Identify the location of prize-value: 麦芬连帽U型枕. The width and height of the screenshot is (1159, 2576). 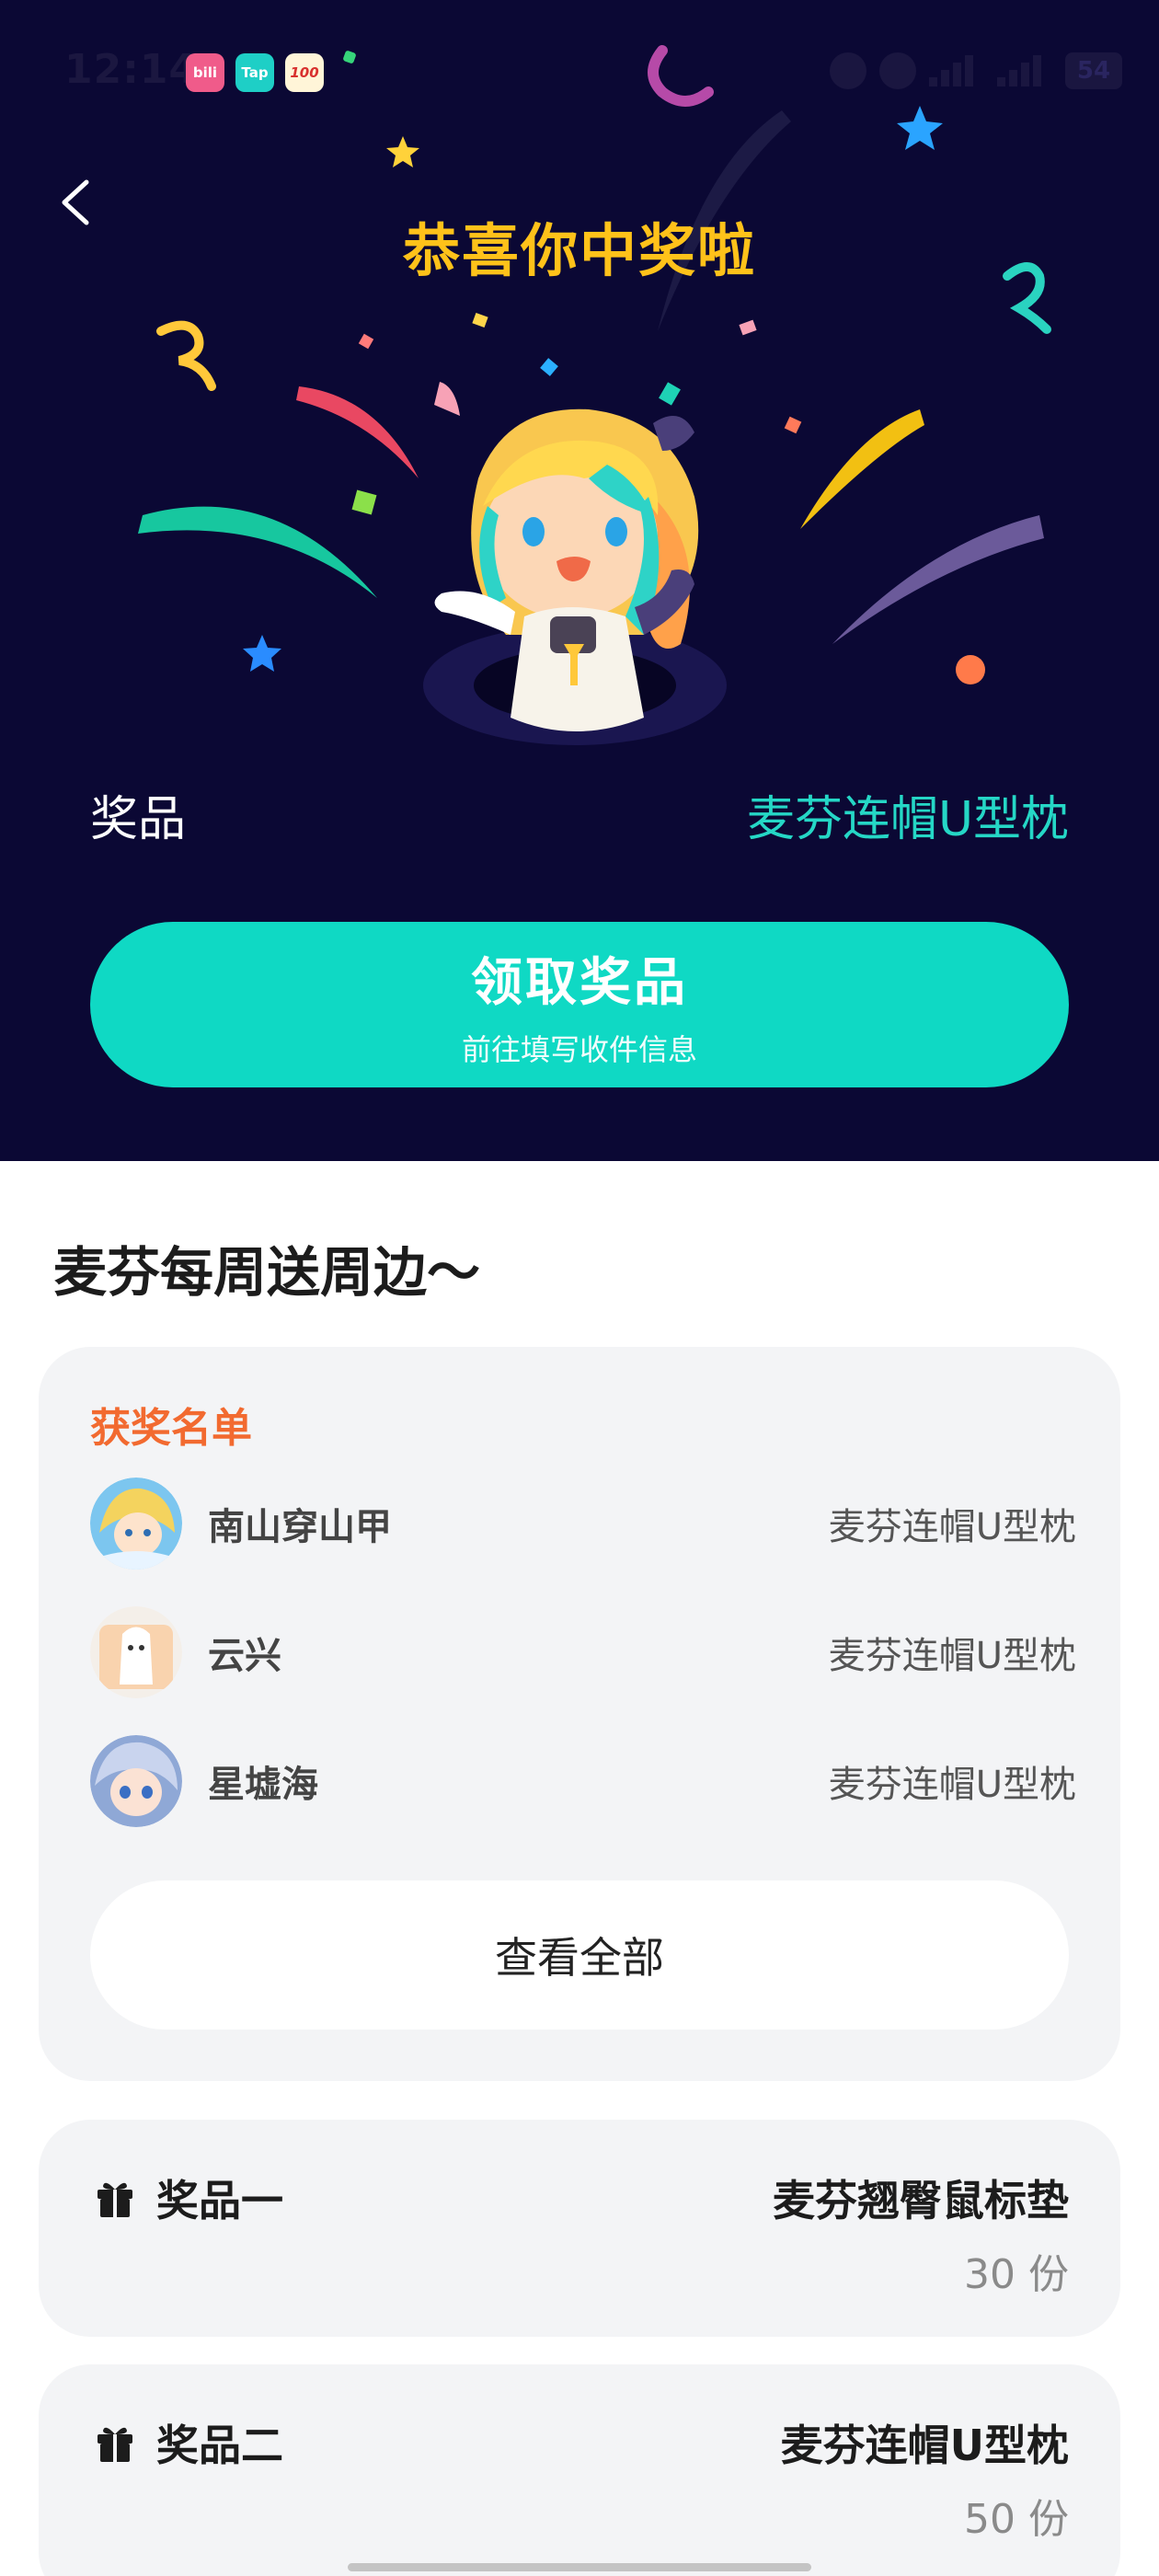
(907, 819).